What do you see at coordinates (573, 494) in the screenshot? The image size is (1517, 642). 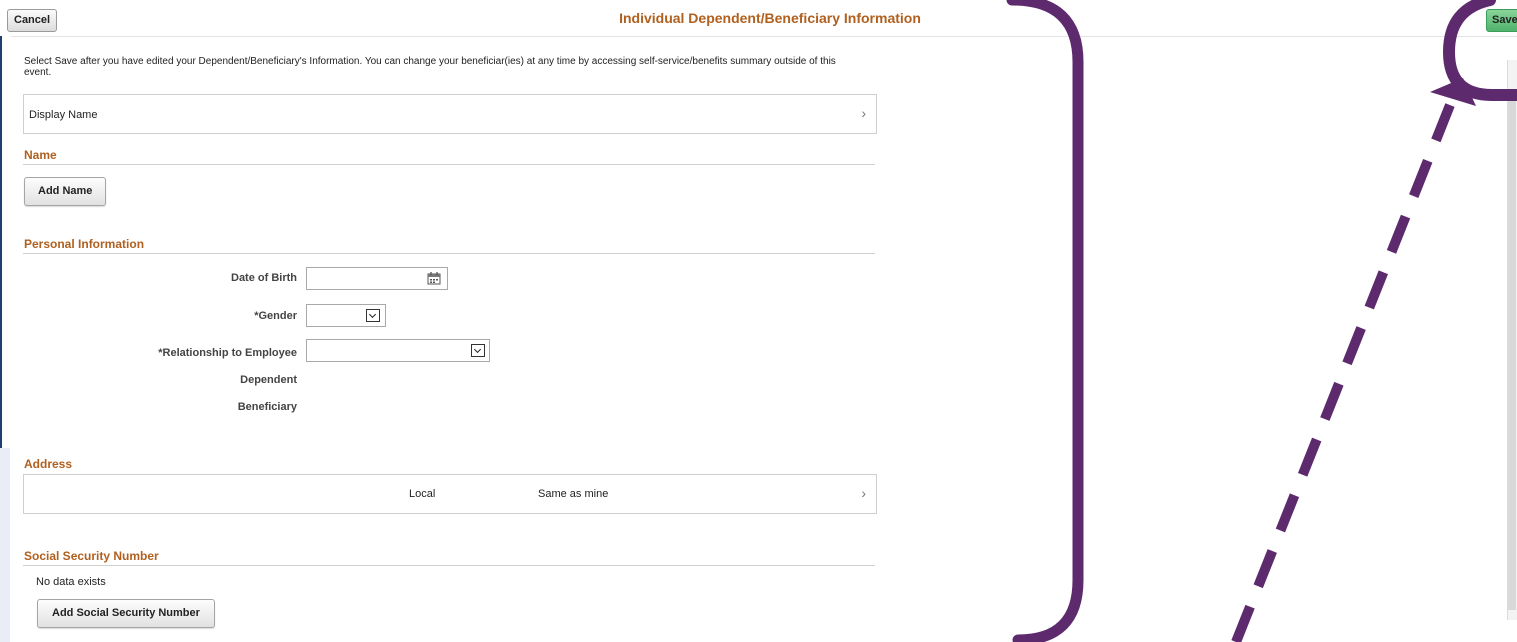 I see `address-value: Same as mine` at bounding box center [573, 494].